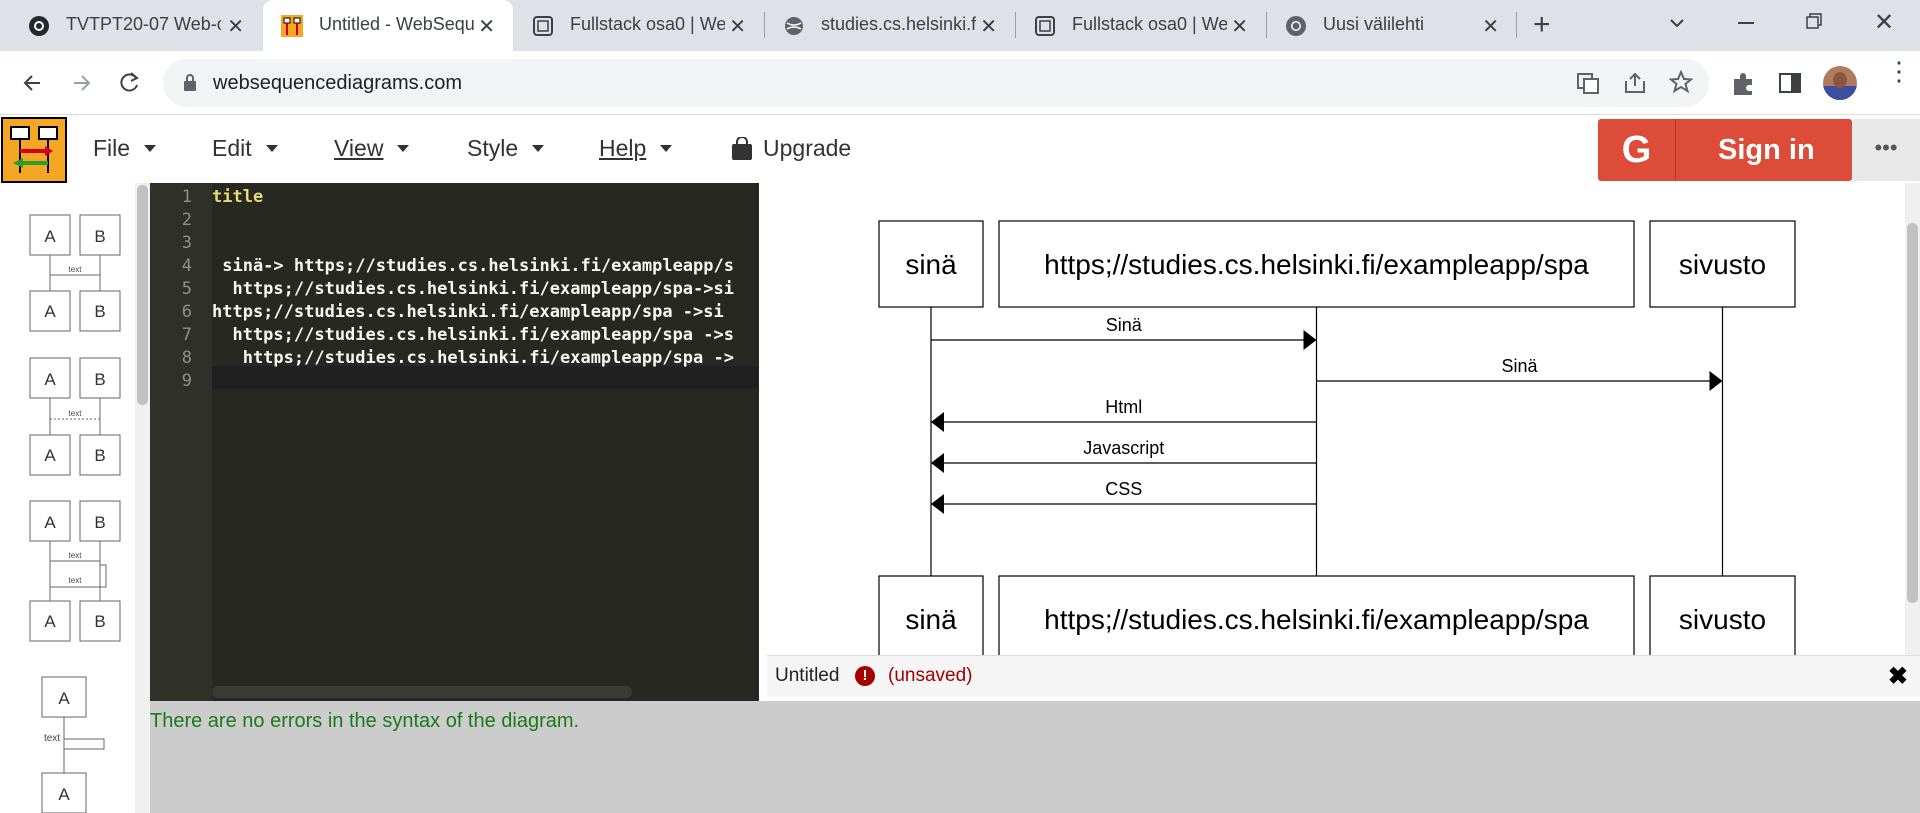 The width and height of the screenshot is (1920, 813). I want to click on translate-icon, so click(1588, 83).